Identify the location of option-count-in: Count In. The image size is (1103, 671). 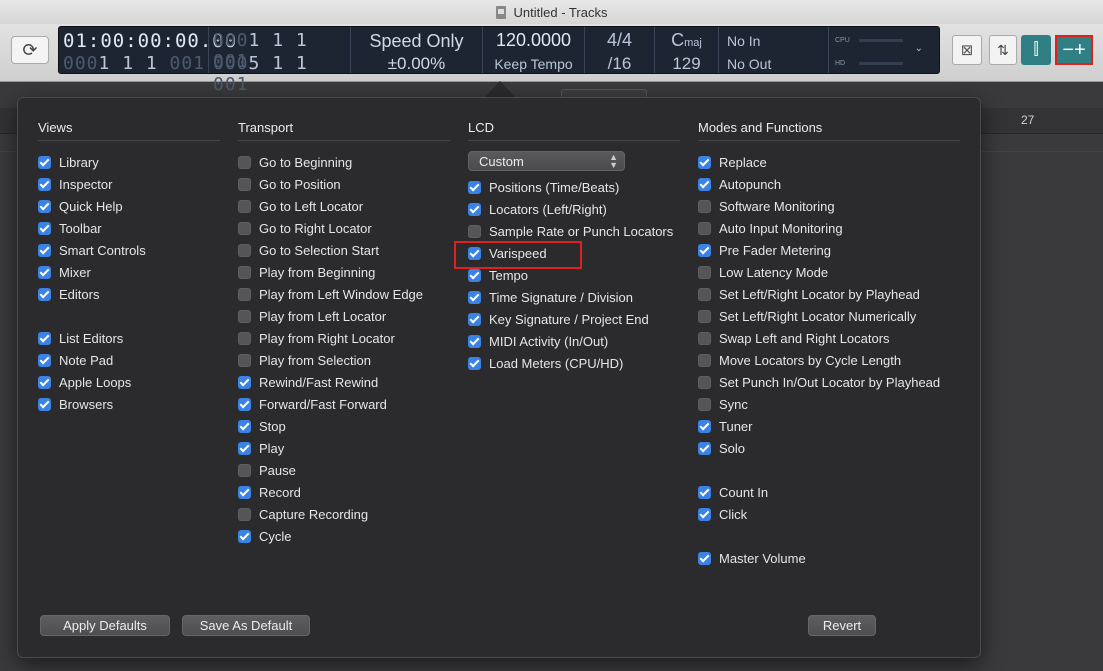
(829, 492).